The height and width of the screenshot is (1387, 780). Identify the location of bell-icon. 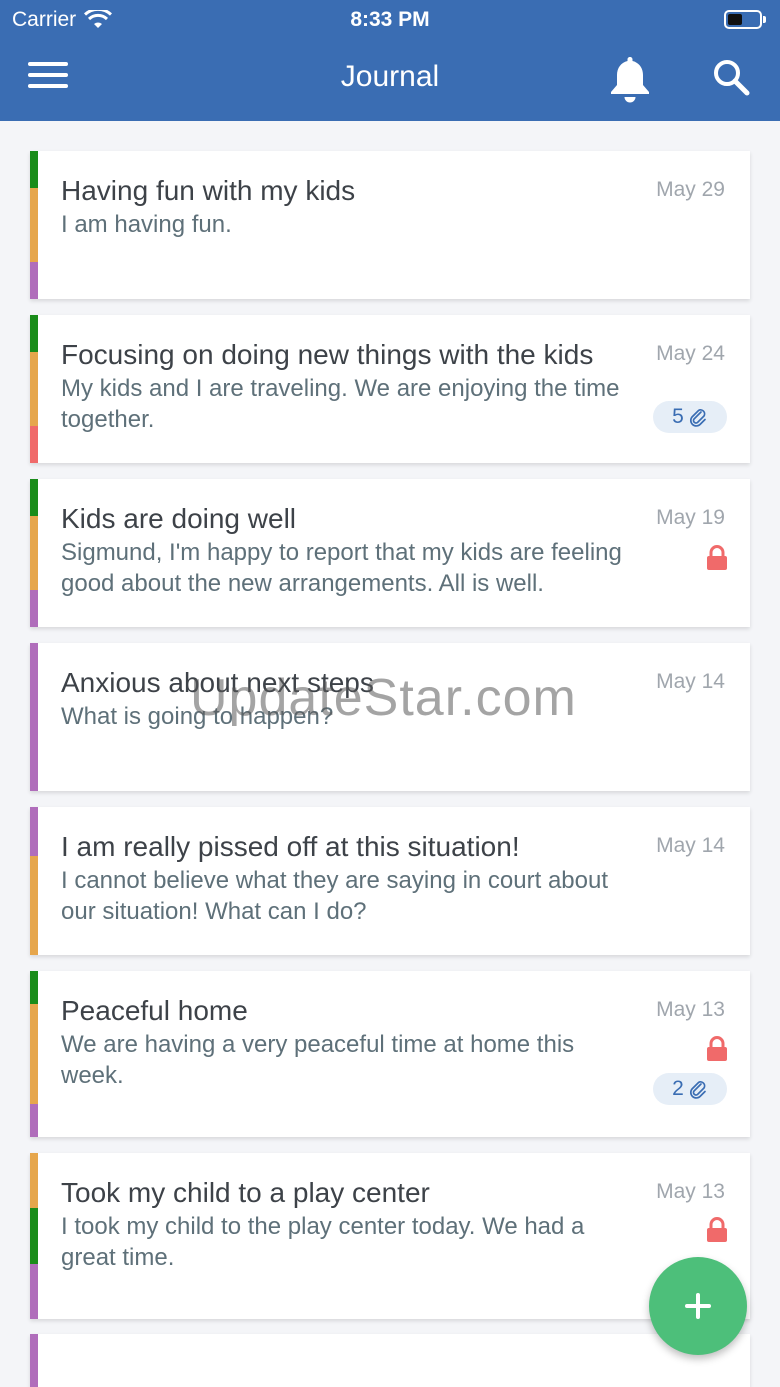
(630, 79).